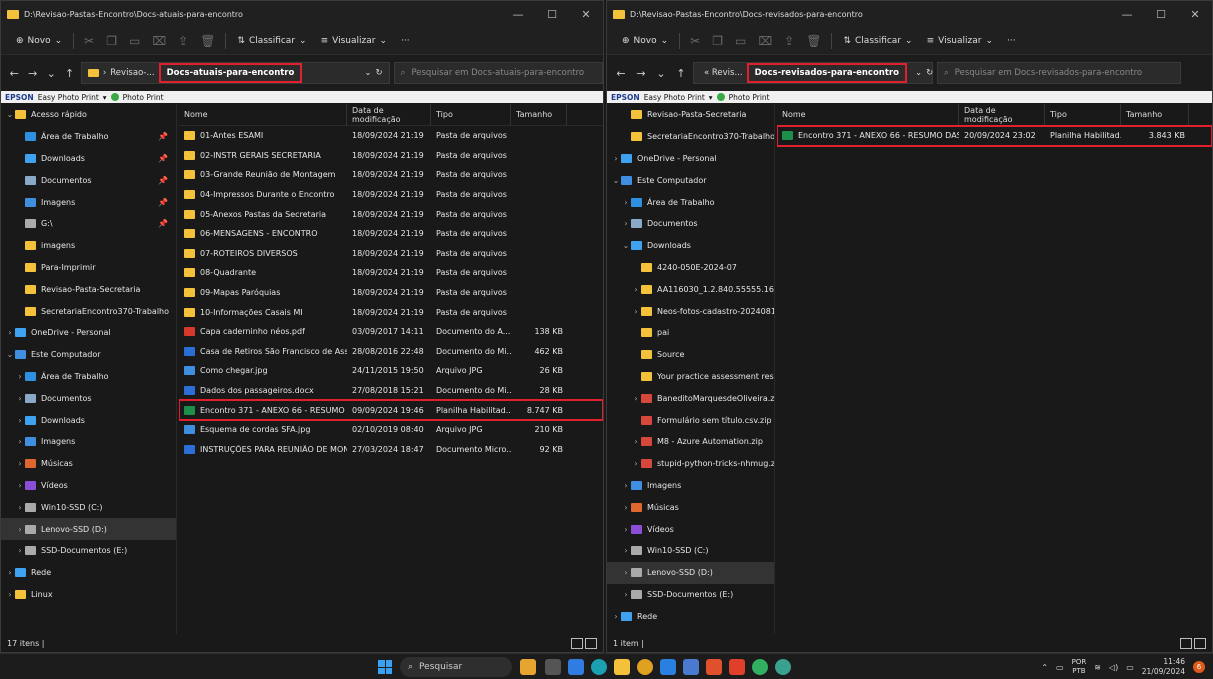 The height and width of the screenshot is (679, 1213). Describe the element at coordinates (690, 224) in the screenshot. I see `nav-item: › Documentos` at that location.